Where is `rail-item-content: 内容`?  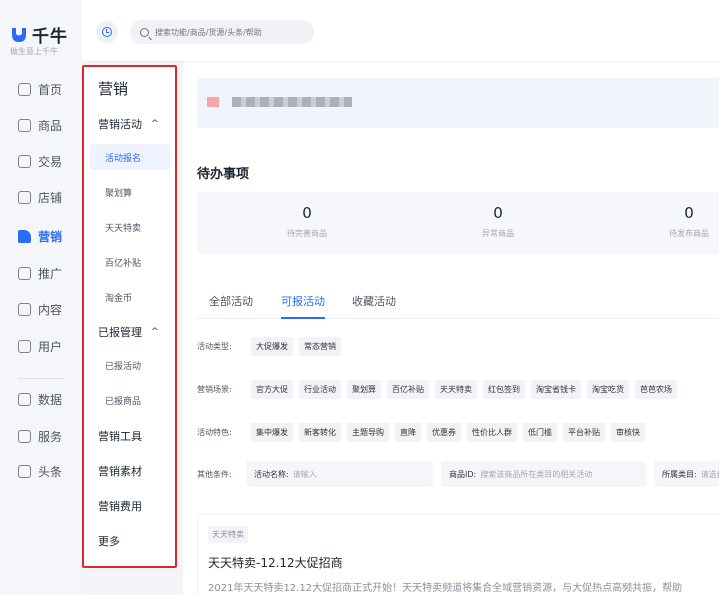 rail-item-content: 内容 is located at coordinates (41, 309).